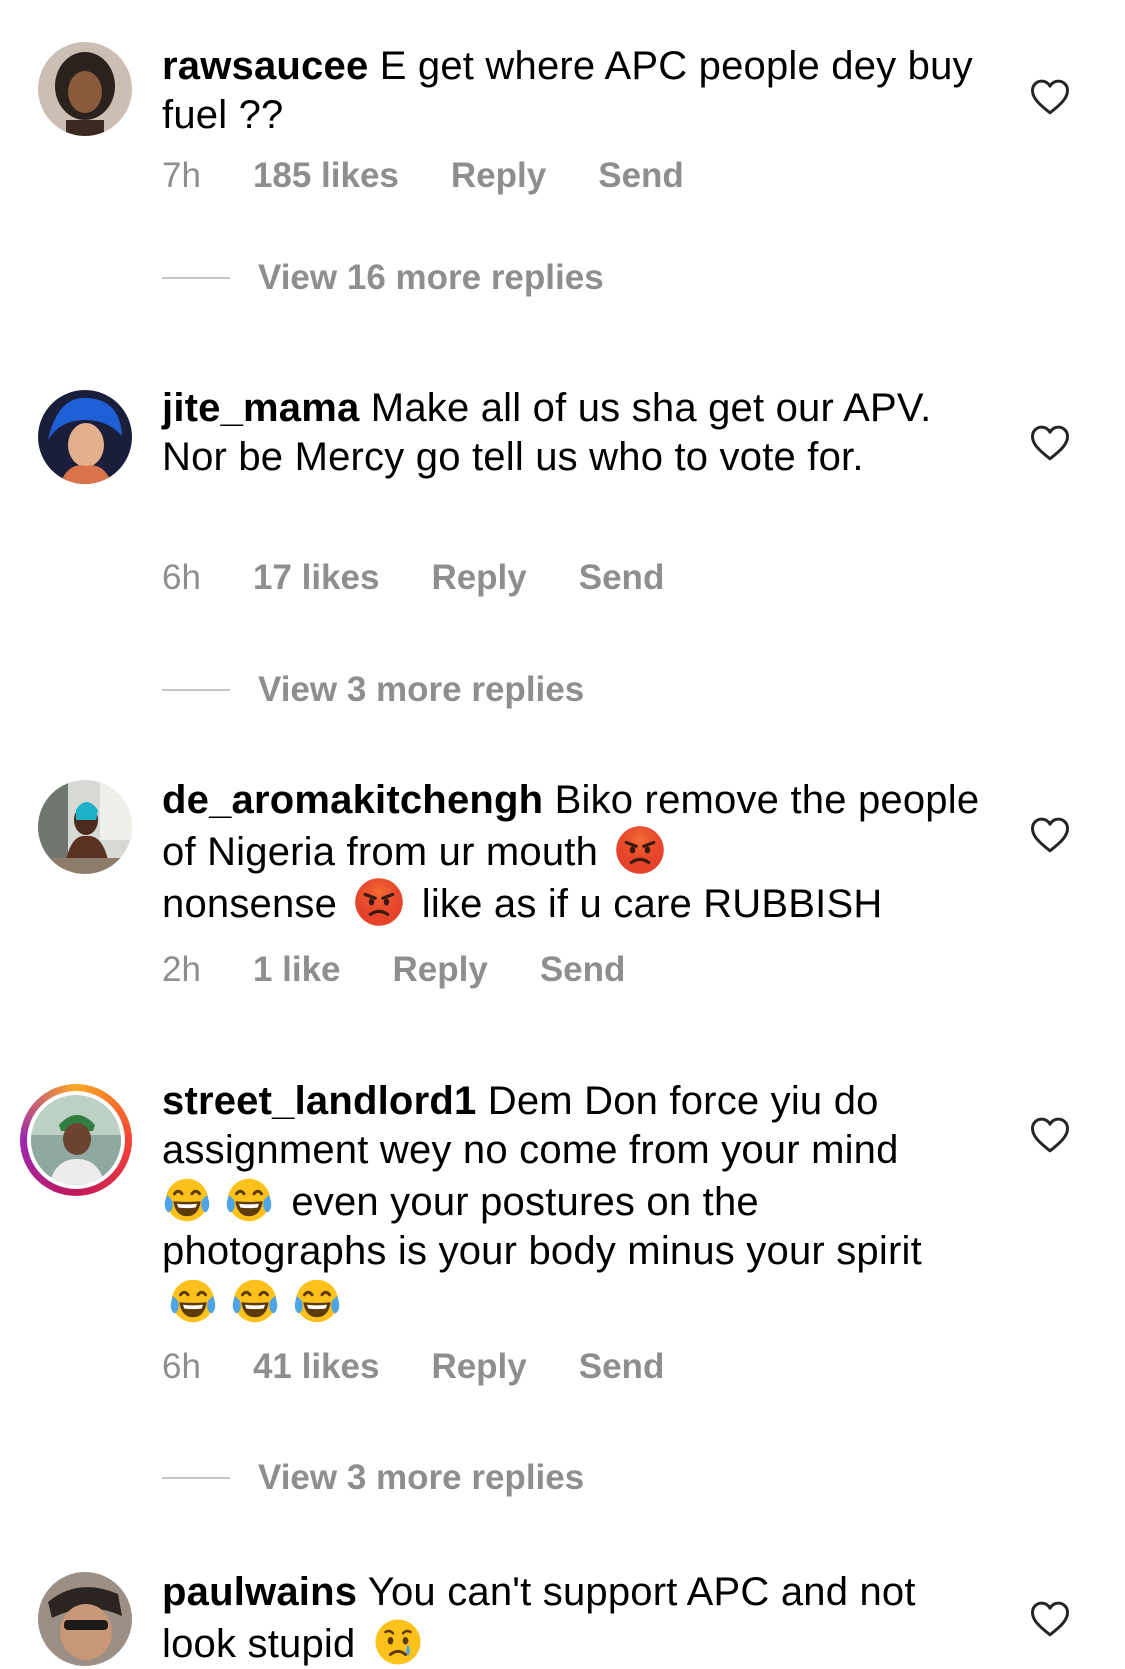 The image size is (1125, 1669). What do you see at coordinates (250, 904) in the screenshot?
I see `comment-body: nonsense` at bounding box center [250, 904].